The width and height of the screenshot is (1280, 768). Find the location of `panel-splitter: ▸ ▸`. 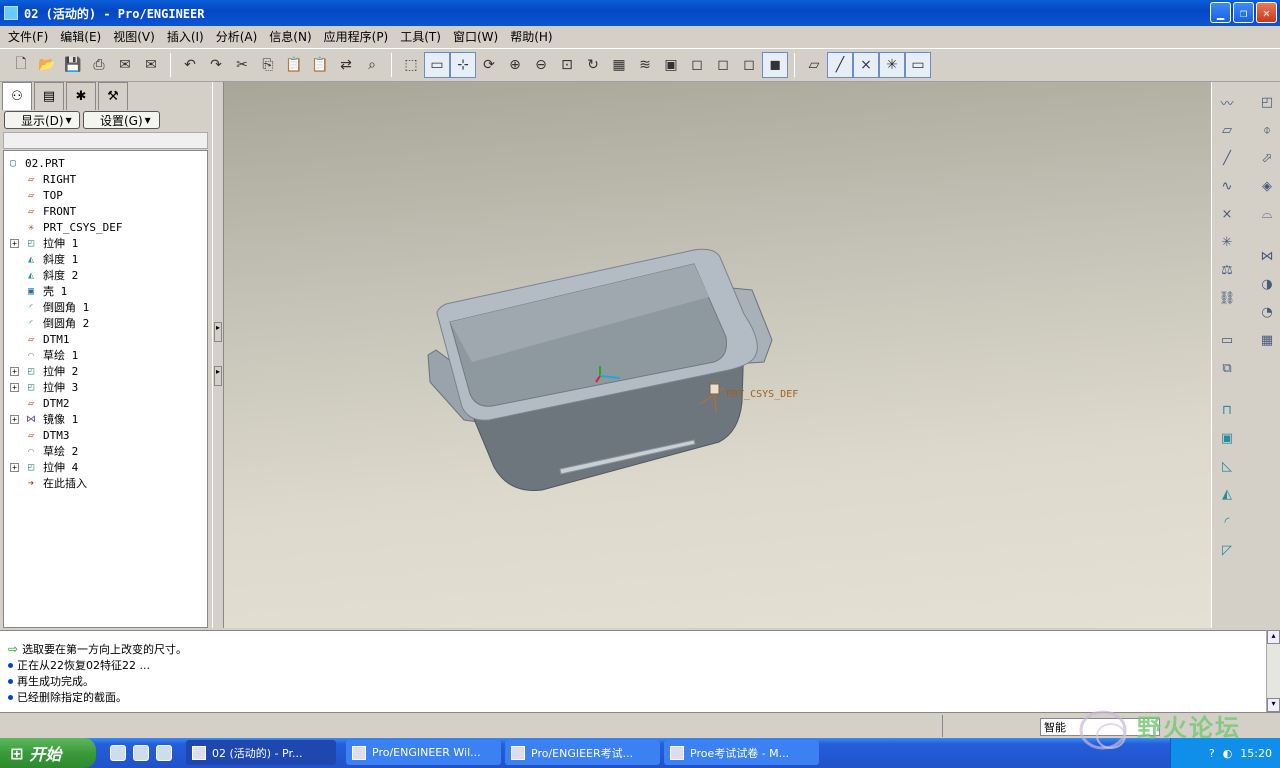

panel-splitter: ▸ ▸ is located at coordinates (218, 355).